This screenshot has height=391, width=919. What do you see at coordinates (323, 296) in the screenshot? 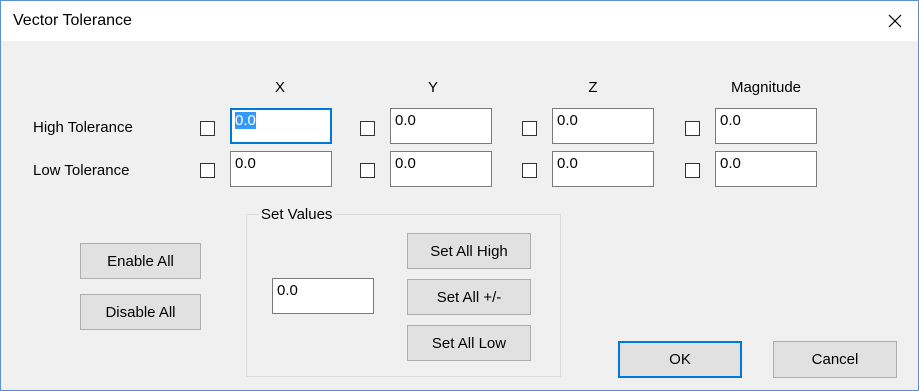
I see `set-value-field: 0.0` at bounding box center [323, 296].